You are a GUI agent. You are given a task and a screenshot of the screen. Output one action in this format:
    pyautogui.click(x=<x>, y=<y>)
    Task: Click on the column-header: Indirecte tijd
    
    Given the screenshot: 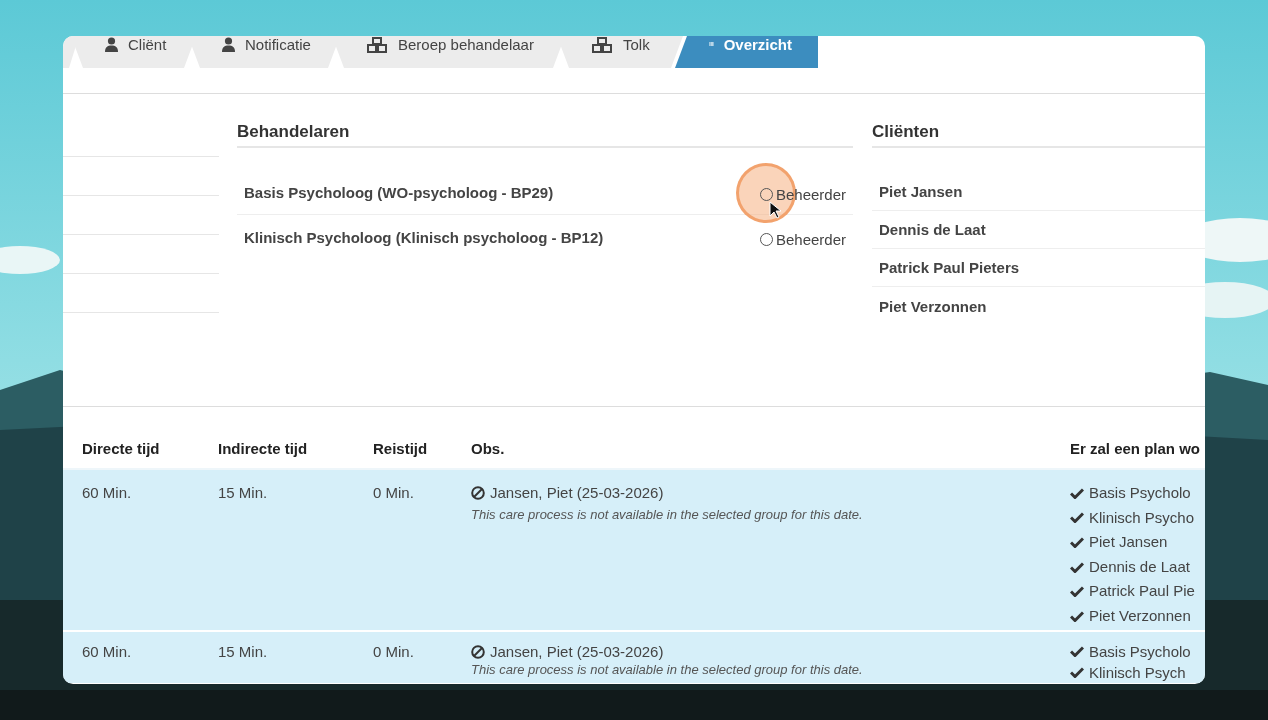 What is the action you would take?
    pyautogui.click(x=263, y=449)
    